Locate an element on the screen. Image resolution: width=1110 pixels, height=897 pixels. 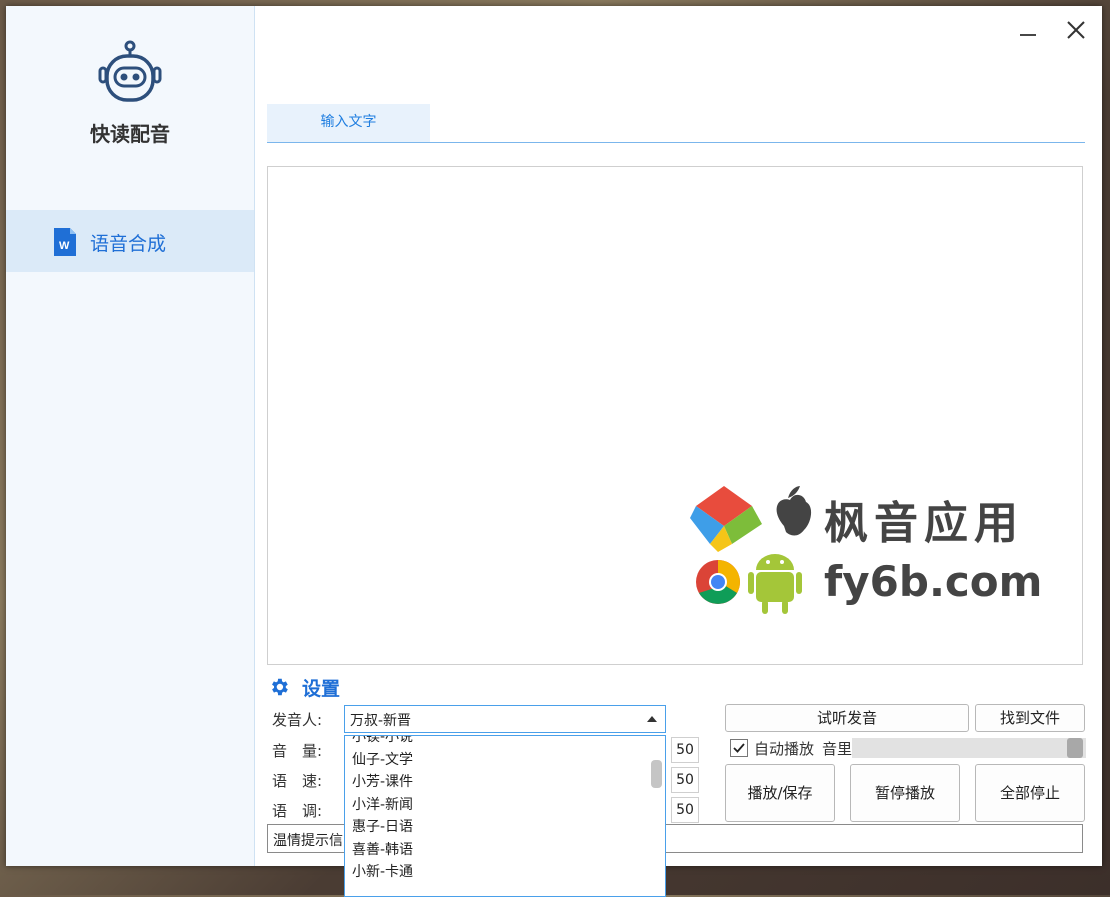
auto-play-checkbox is located at coordinates (739, 748).